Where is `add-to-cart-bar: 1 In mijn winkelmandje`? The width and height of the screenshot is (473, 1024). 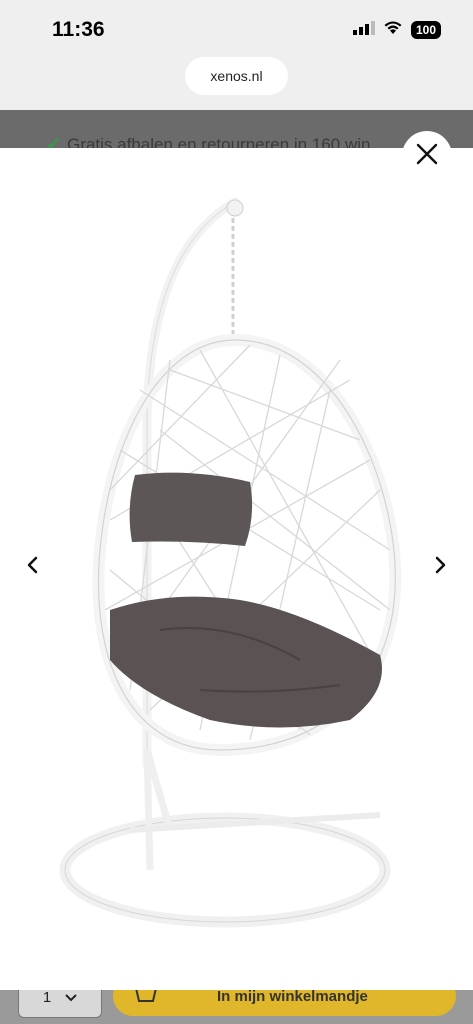 add-to-cart-bar: 1 In mijn winkelmandje is located at coordinates (236, 1007).